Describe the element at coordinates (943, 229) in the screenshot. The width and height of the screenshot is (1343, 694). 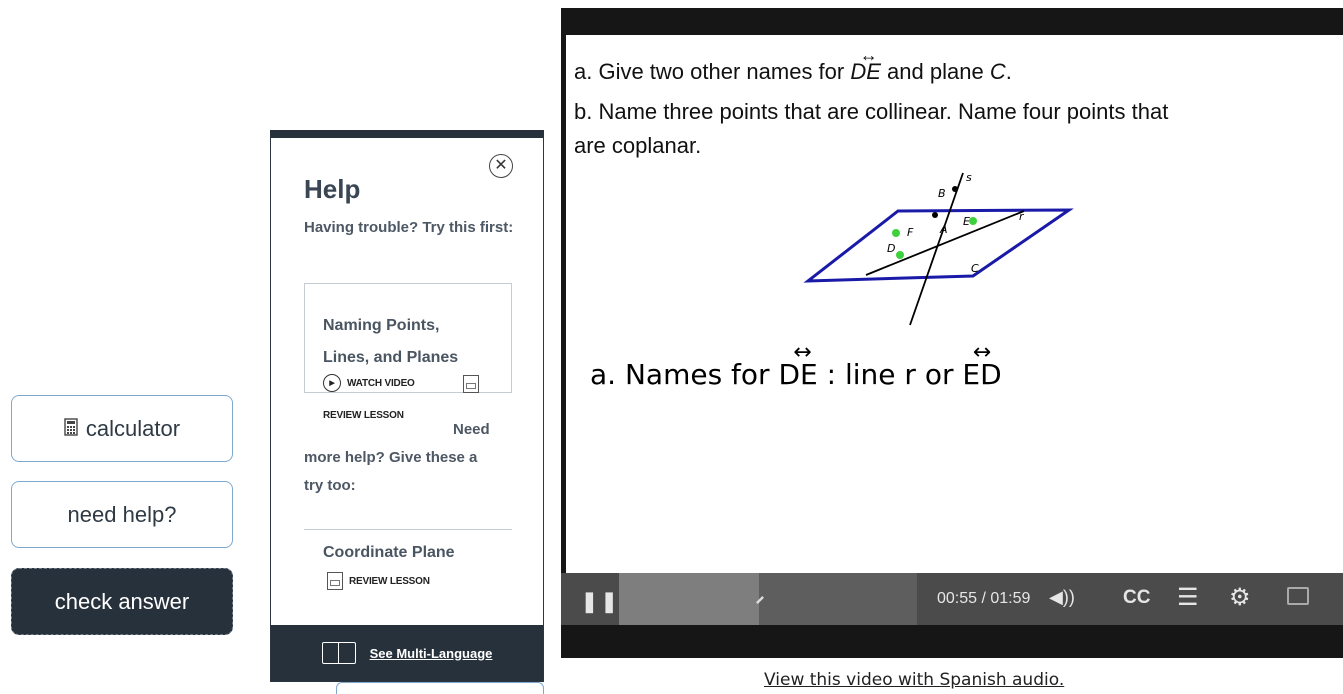
I see `label-a: A` at that location.